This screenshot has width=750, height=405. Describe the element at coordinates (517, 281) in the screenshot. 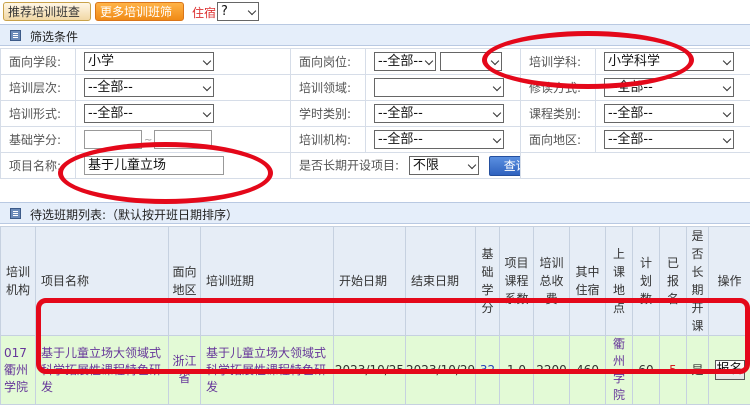

I see `col-header-coef: 项目课程系数` at that location.